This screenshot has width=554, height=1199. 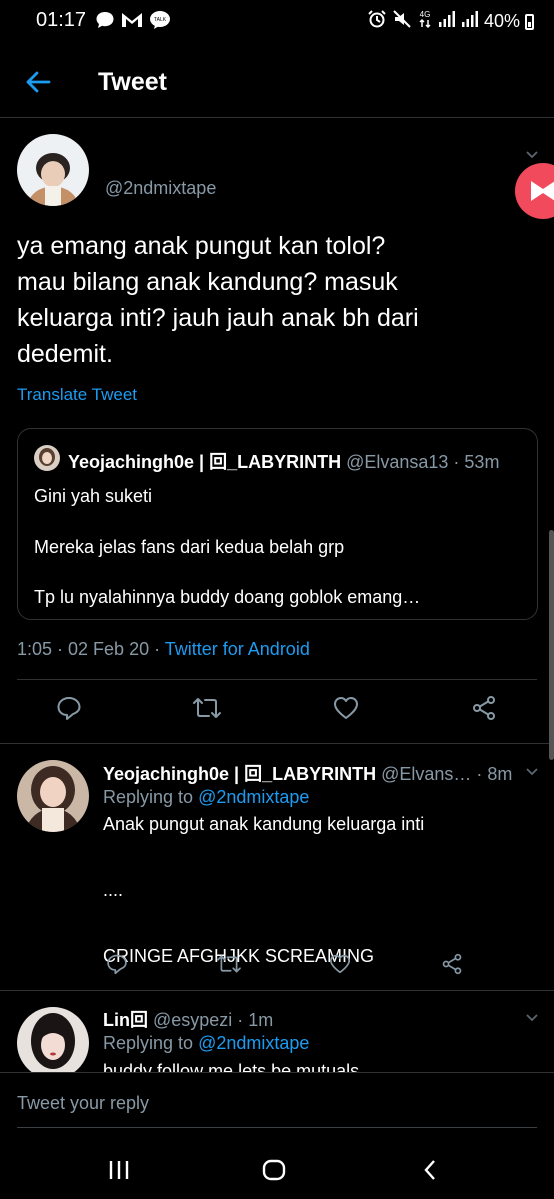 What do you see at coordinates (237, 649) in the screenshot?
I see `tweet-client-link: Twitter for Android` at bounding box center [237, 649].